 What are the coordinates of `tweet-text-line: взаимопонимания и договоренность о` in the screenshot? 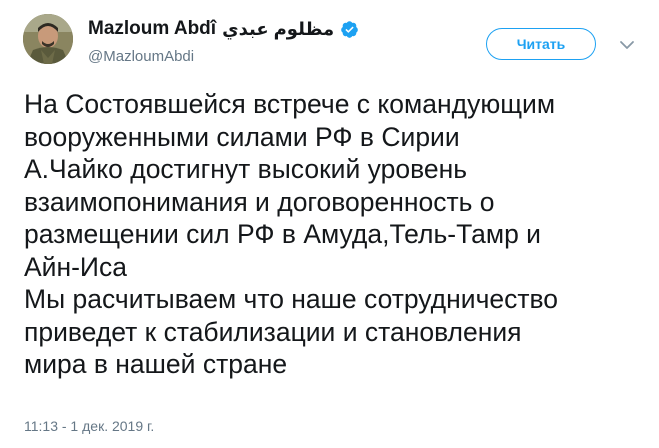 It's located at (259, 201).